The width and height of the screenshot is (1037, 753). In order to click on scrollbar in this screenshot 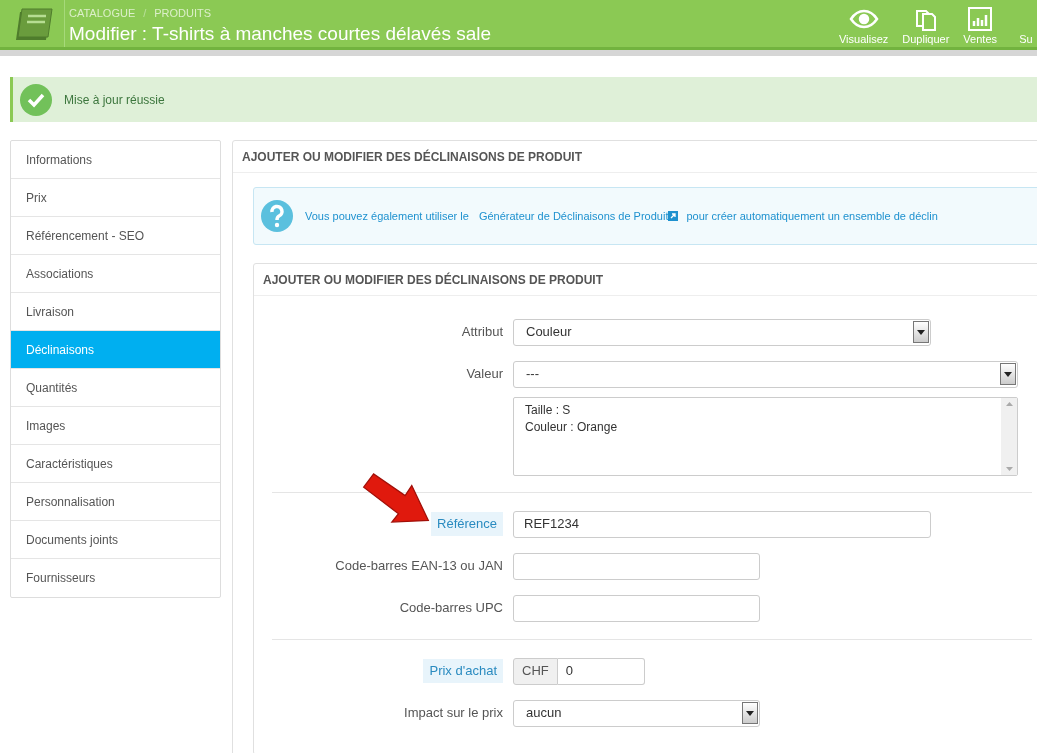, I will do `click(1009, 436)`.